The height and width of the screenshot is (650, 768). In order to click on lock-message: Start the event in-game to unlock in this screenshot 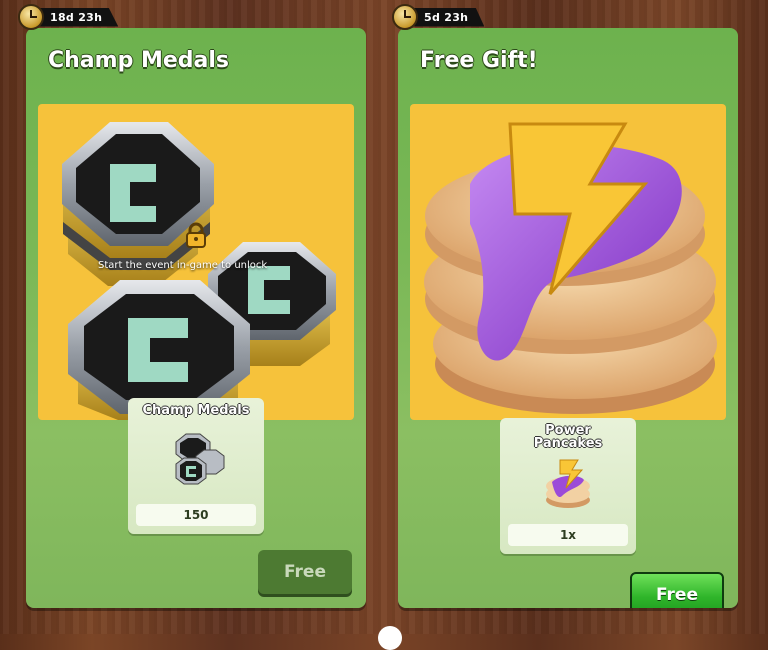, I will do `click(183, 265)`.